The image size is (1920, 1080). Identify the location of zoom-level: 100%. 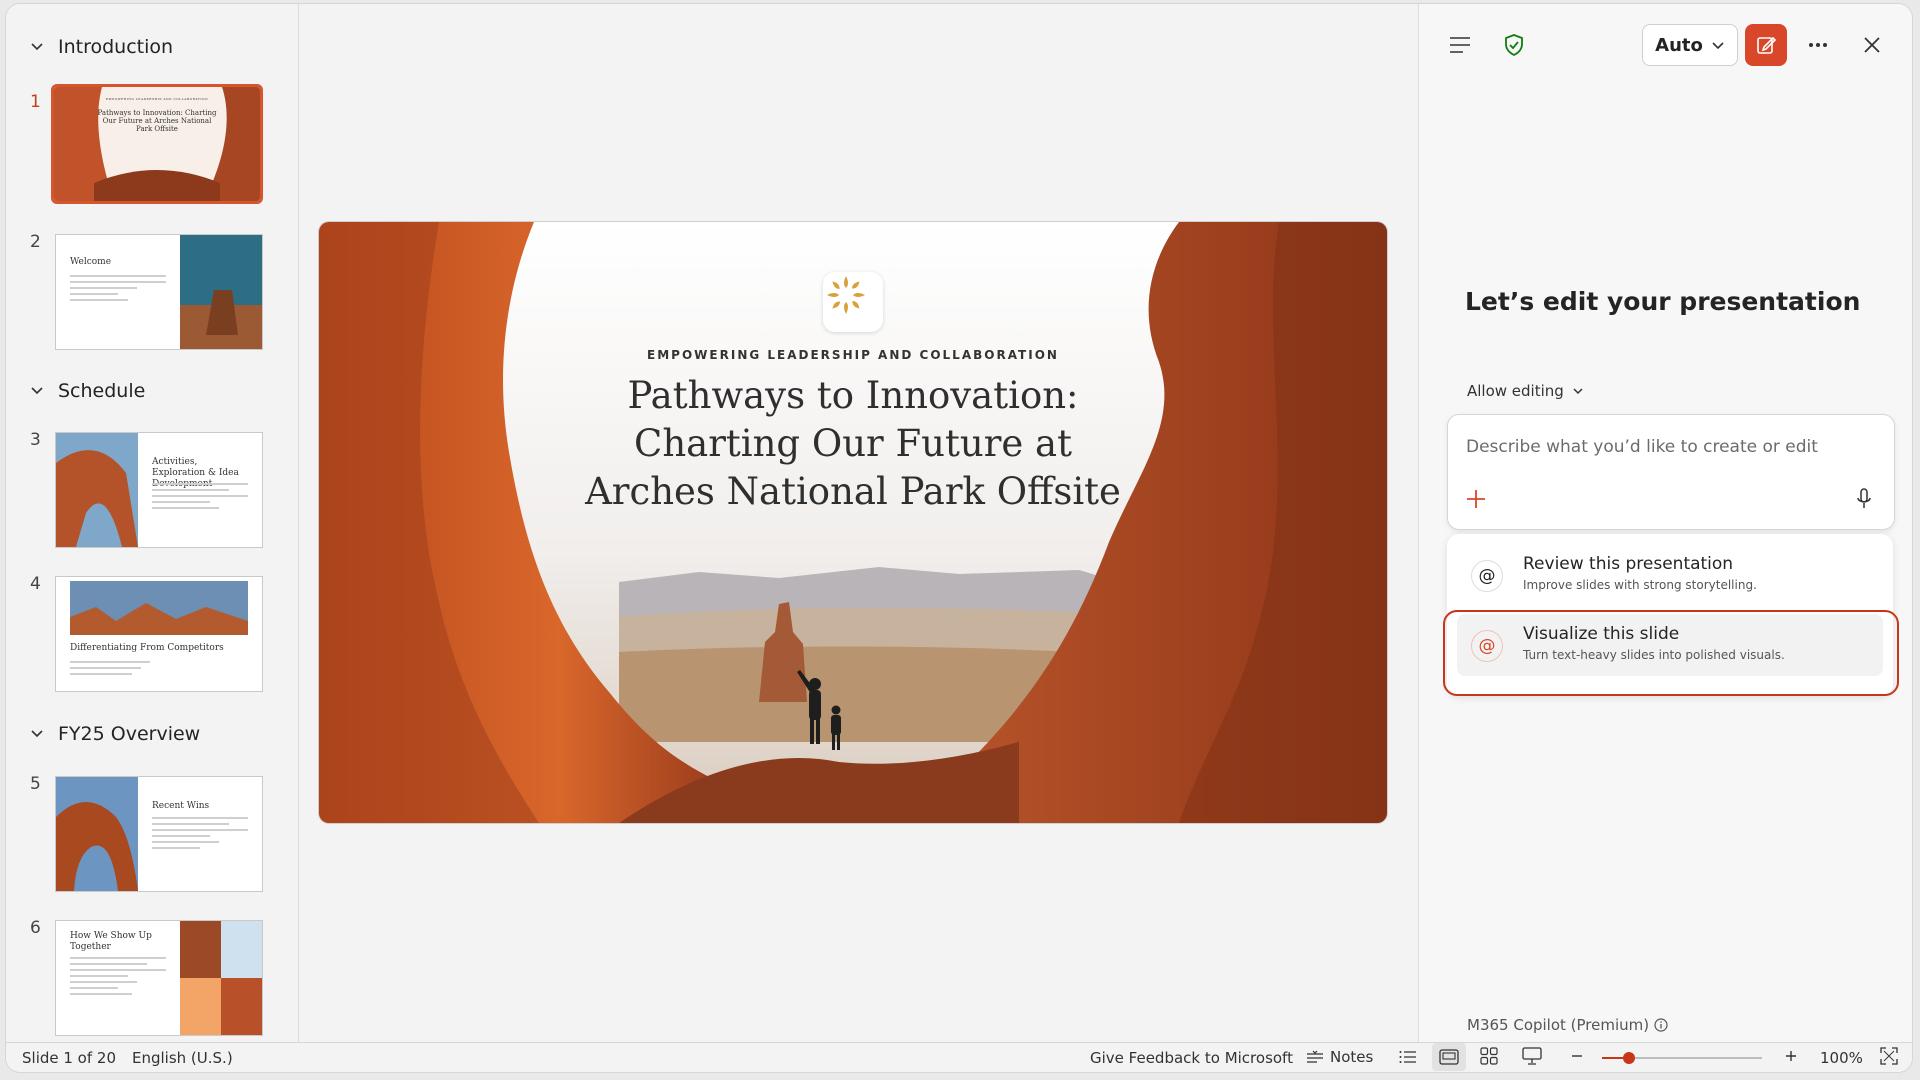
(1841, 1058).